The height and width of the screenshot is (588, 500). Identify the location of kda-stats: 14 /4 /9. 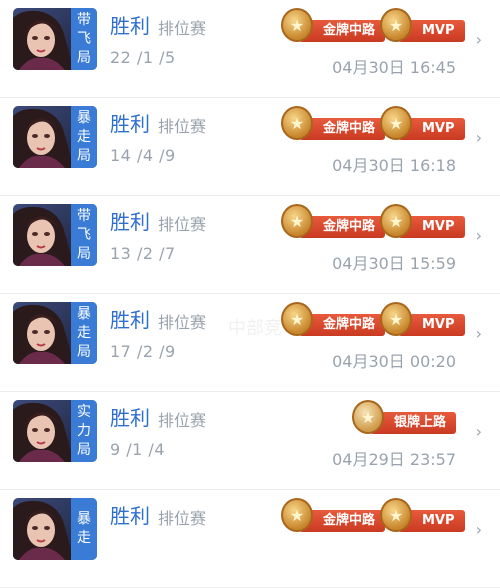
(143, 155).